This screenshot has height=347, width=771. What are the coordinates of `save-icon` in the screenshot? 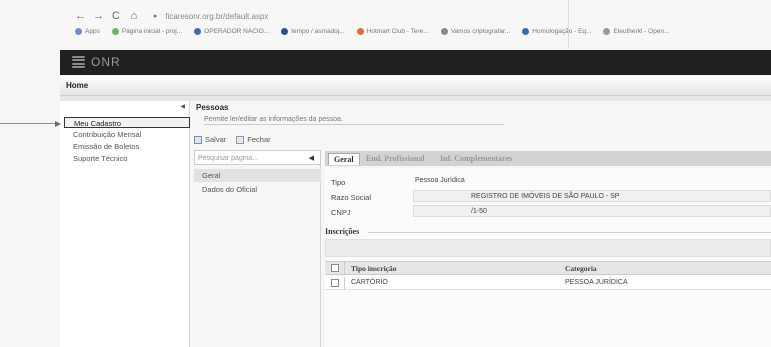 It's located at (198, 139).